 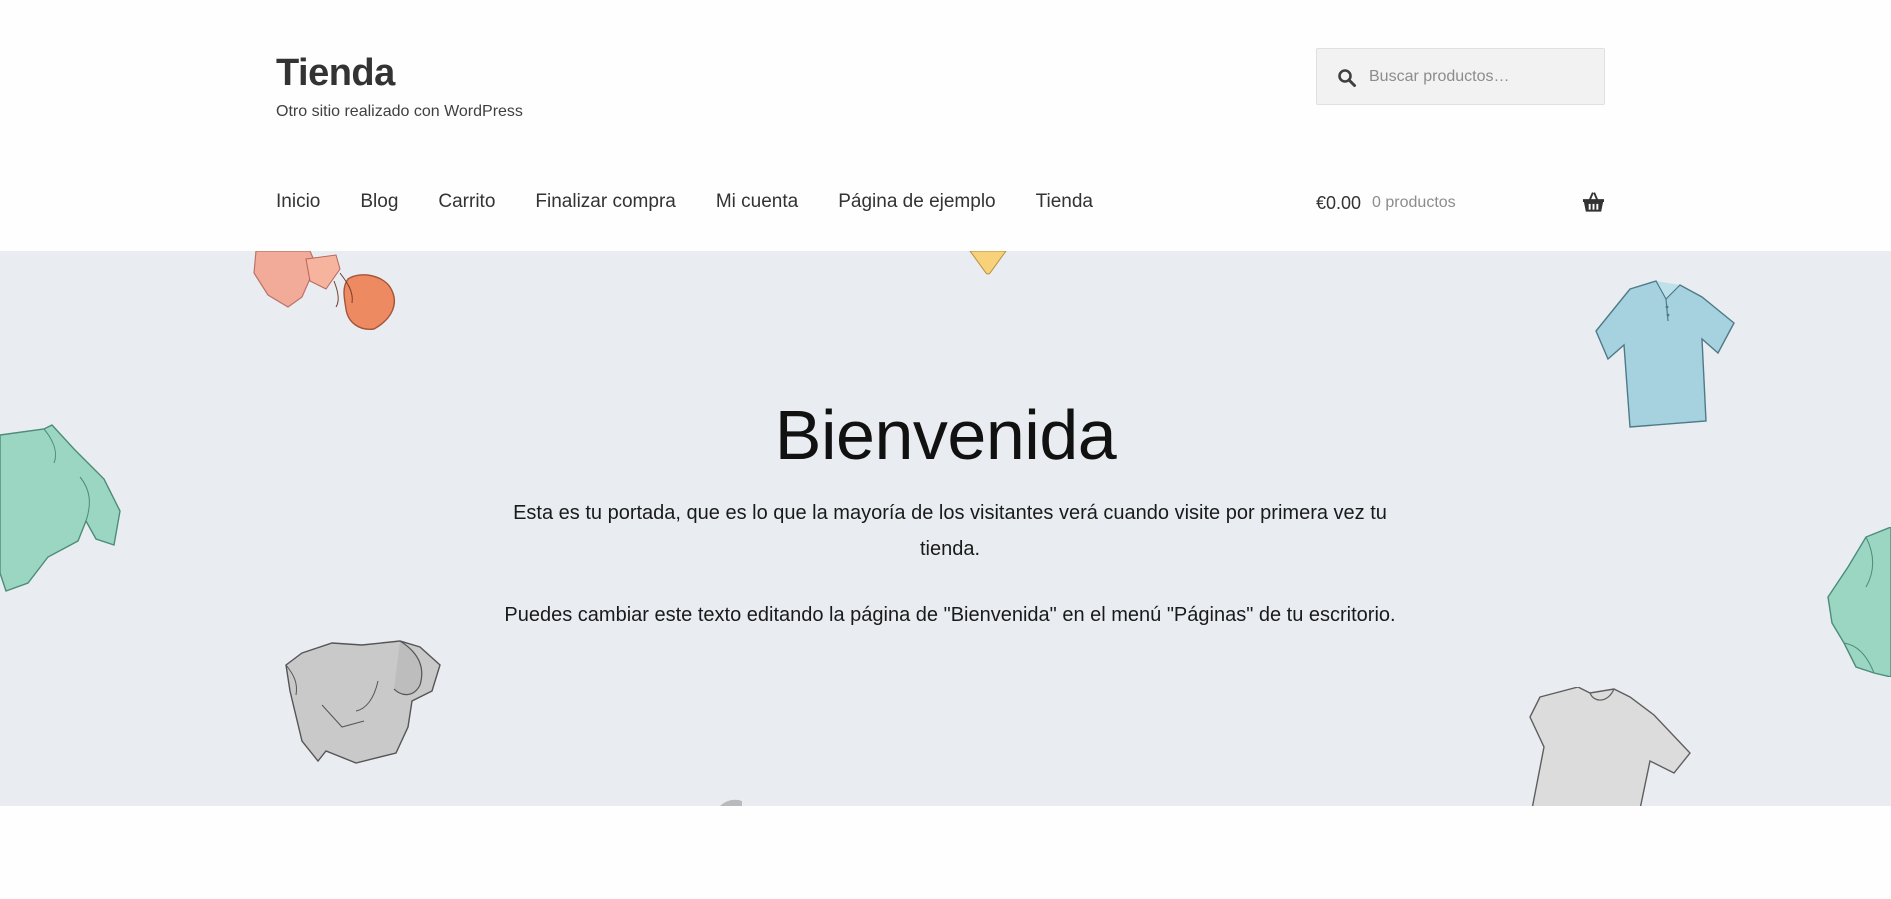 I want to click on search-icon, so click(x=1347, y=78).